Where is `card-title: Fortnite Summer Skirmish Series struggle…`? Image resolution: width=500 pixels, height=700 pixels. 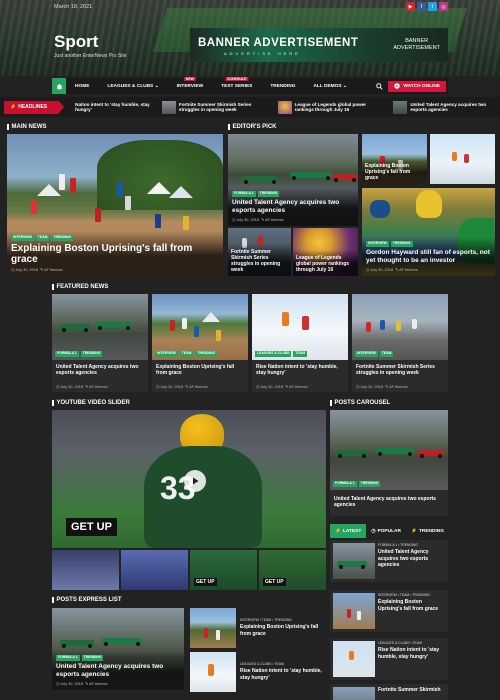 card-title: Fortnite Summer Skirmish Series struggle… is located at coordinates (259, 261).